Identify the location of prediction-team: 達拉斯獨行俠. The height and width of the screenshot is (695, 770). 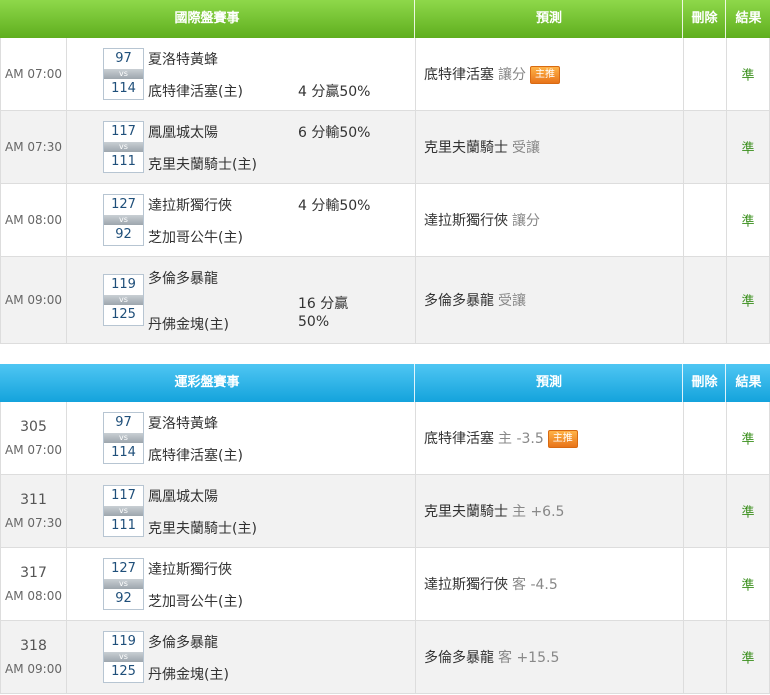
(466, 585).